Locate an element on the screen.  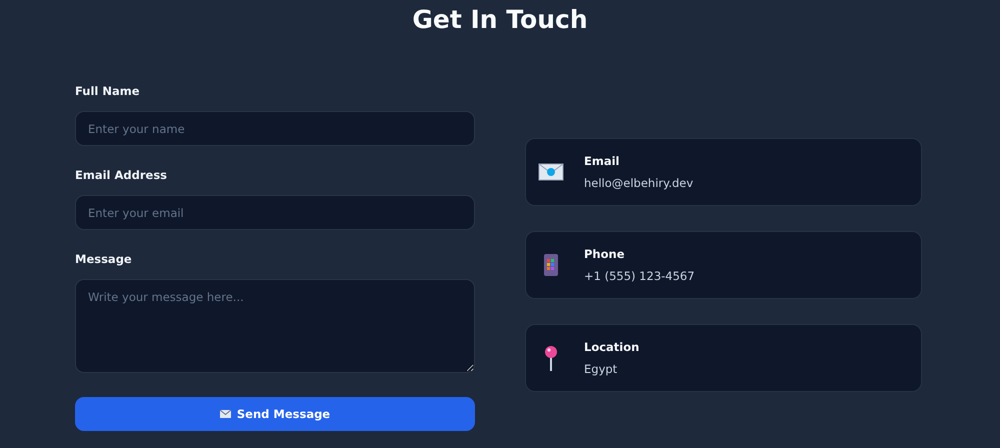
field-label: Message is located at coordinates (104, 259).